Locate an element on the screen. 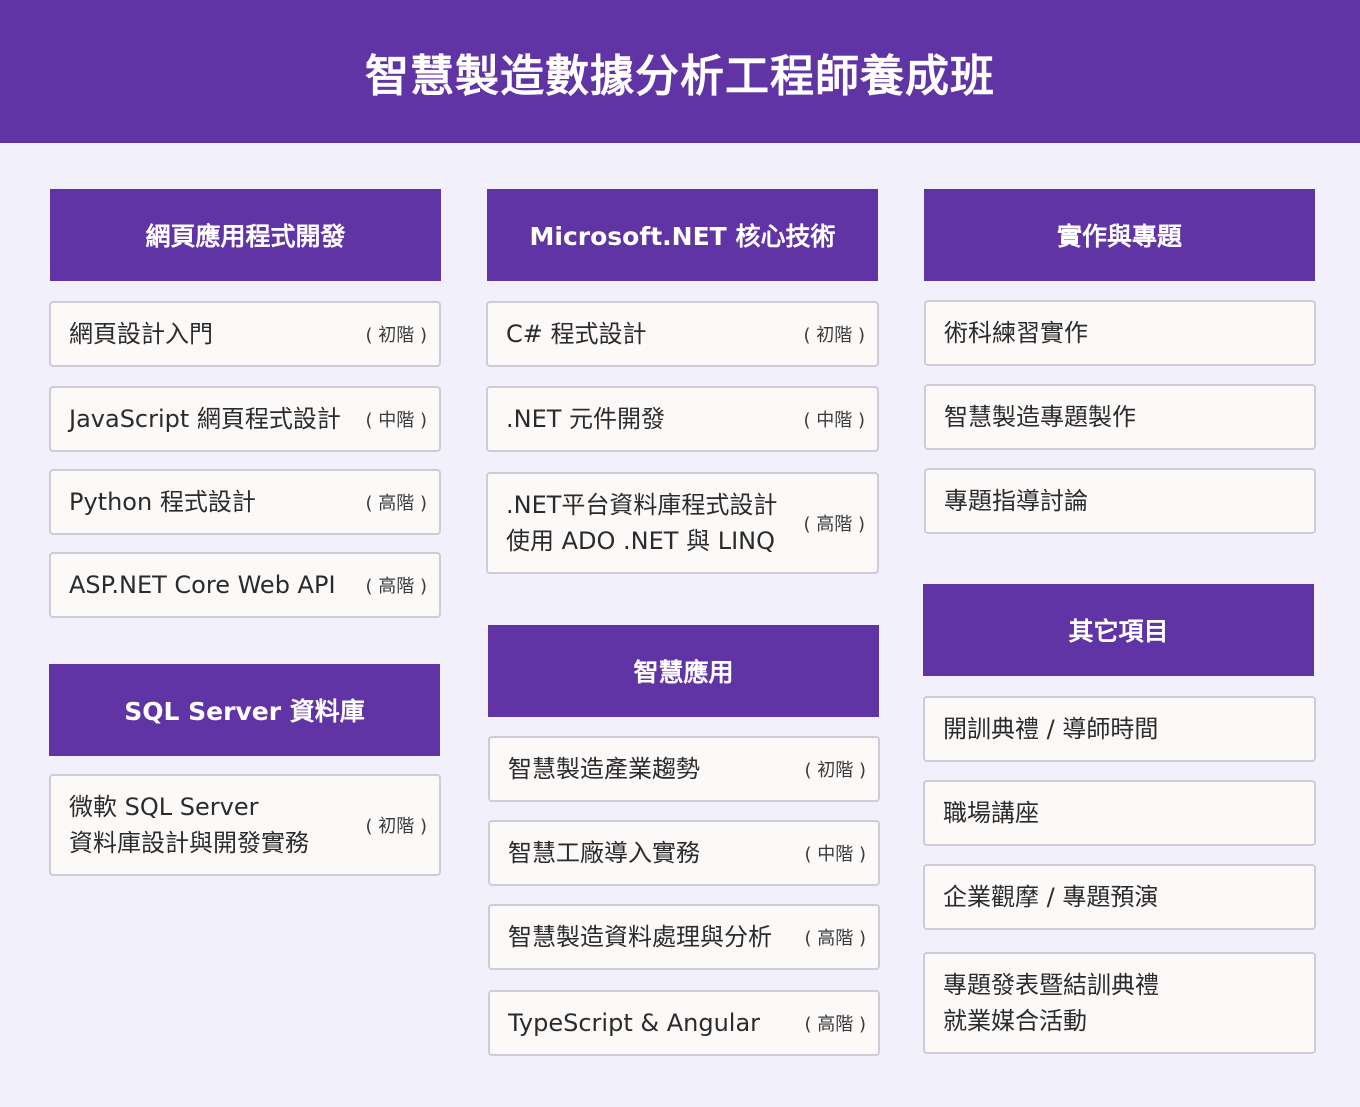 The image size is (1360, 1107). course-item: 專題發表暨結訓典禮 就業媒合活動 is located at coordinates (1119, 1003).